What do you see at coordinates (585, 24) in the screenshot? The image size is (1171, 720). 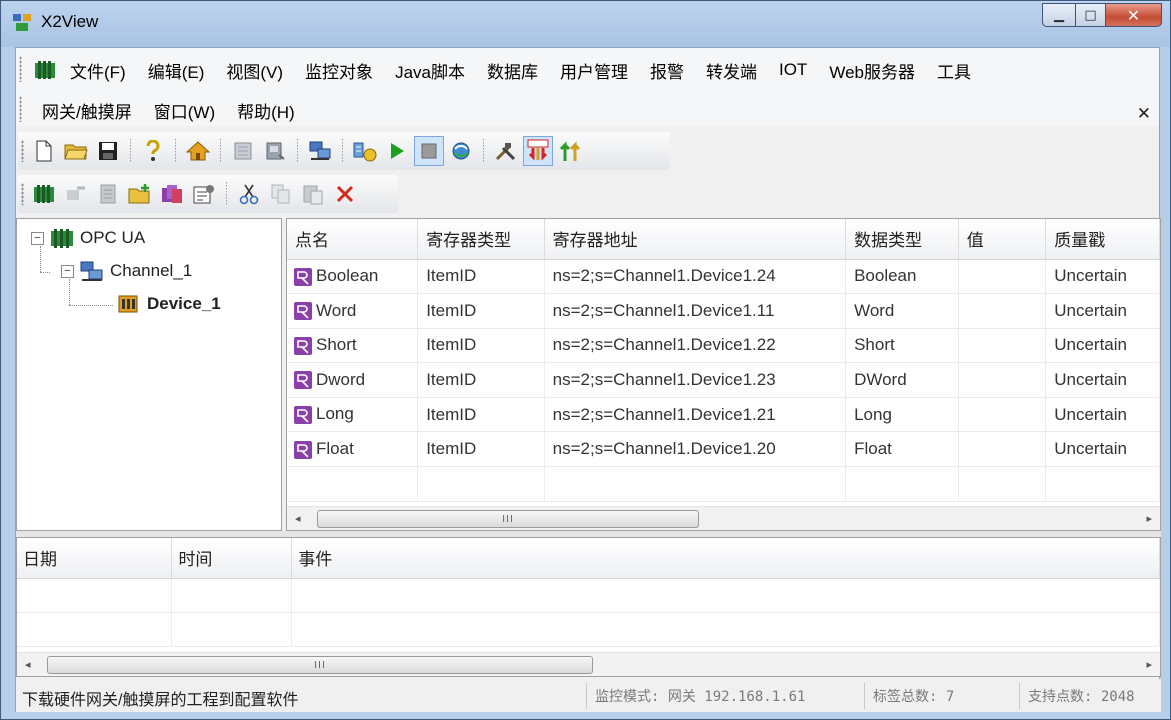 I see `title-bar: X2View ▁ □ ✕` at bounding box center [585, 24].